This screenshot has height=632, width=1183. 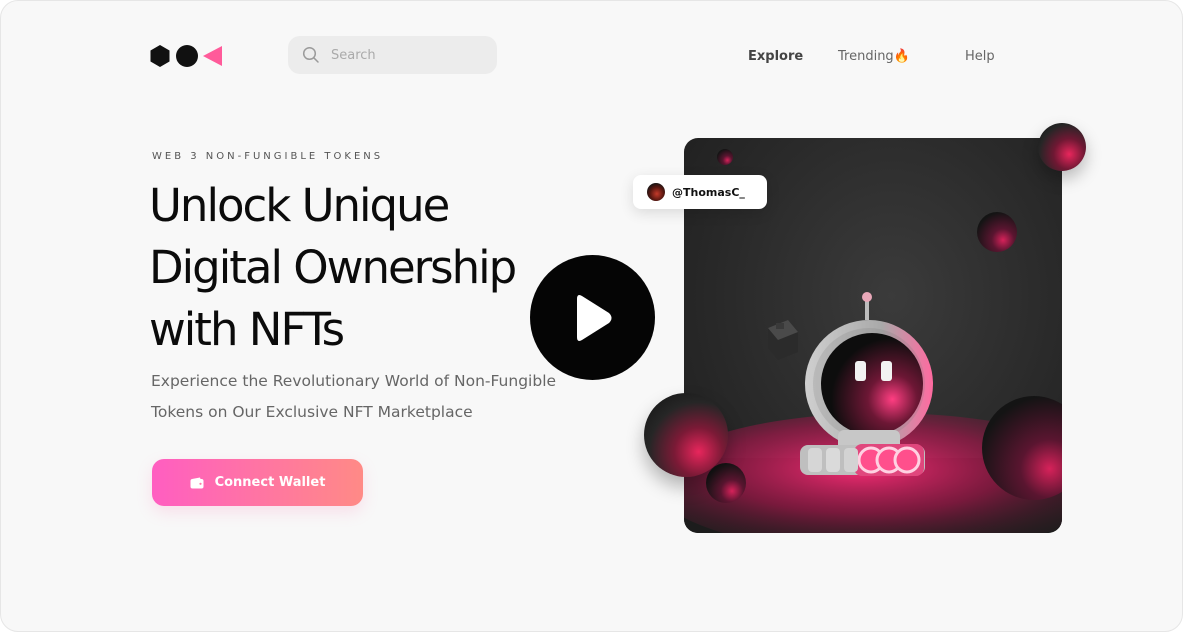 What do you see at coordinates (268, 156) in the screenshot?
I see `hero-eyebrow: WEB 3 NON-FUNGIBLE TOKENS` at bounding box center [268, 156].